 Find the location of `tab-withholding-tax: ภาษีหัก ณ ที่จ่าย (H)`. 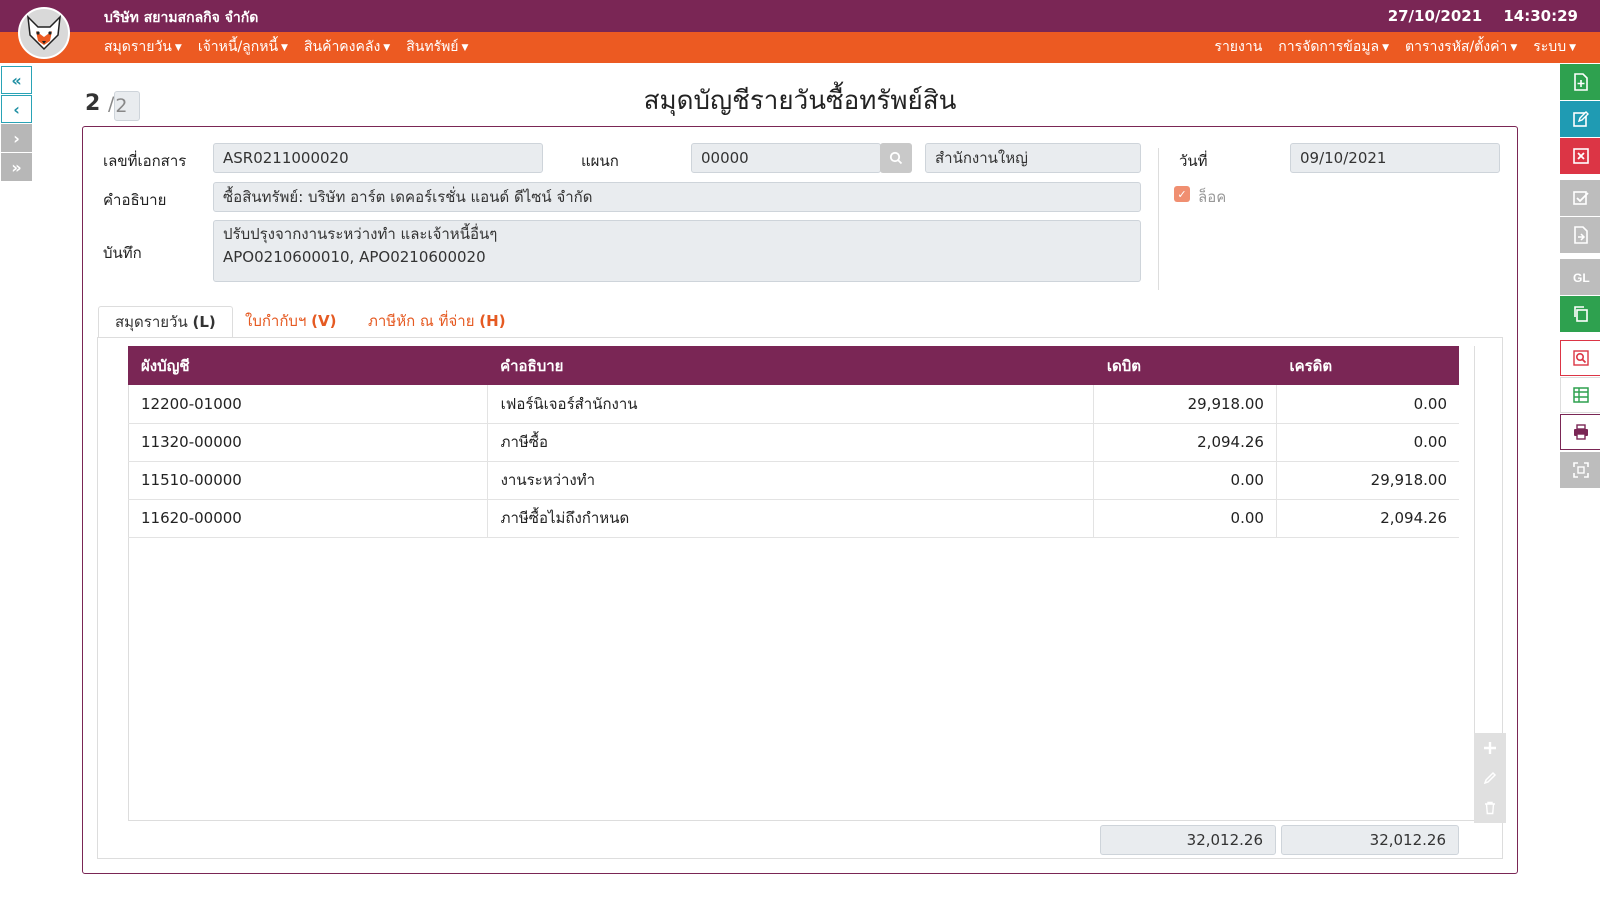

tab-withholding-tax: ภาษีหัก ณ ที่จ่าย (H) is located at coordinates (437, 322).